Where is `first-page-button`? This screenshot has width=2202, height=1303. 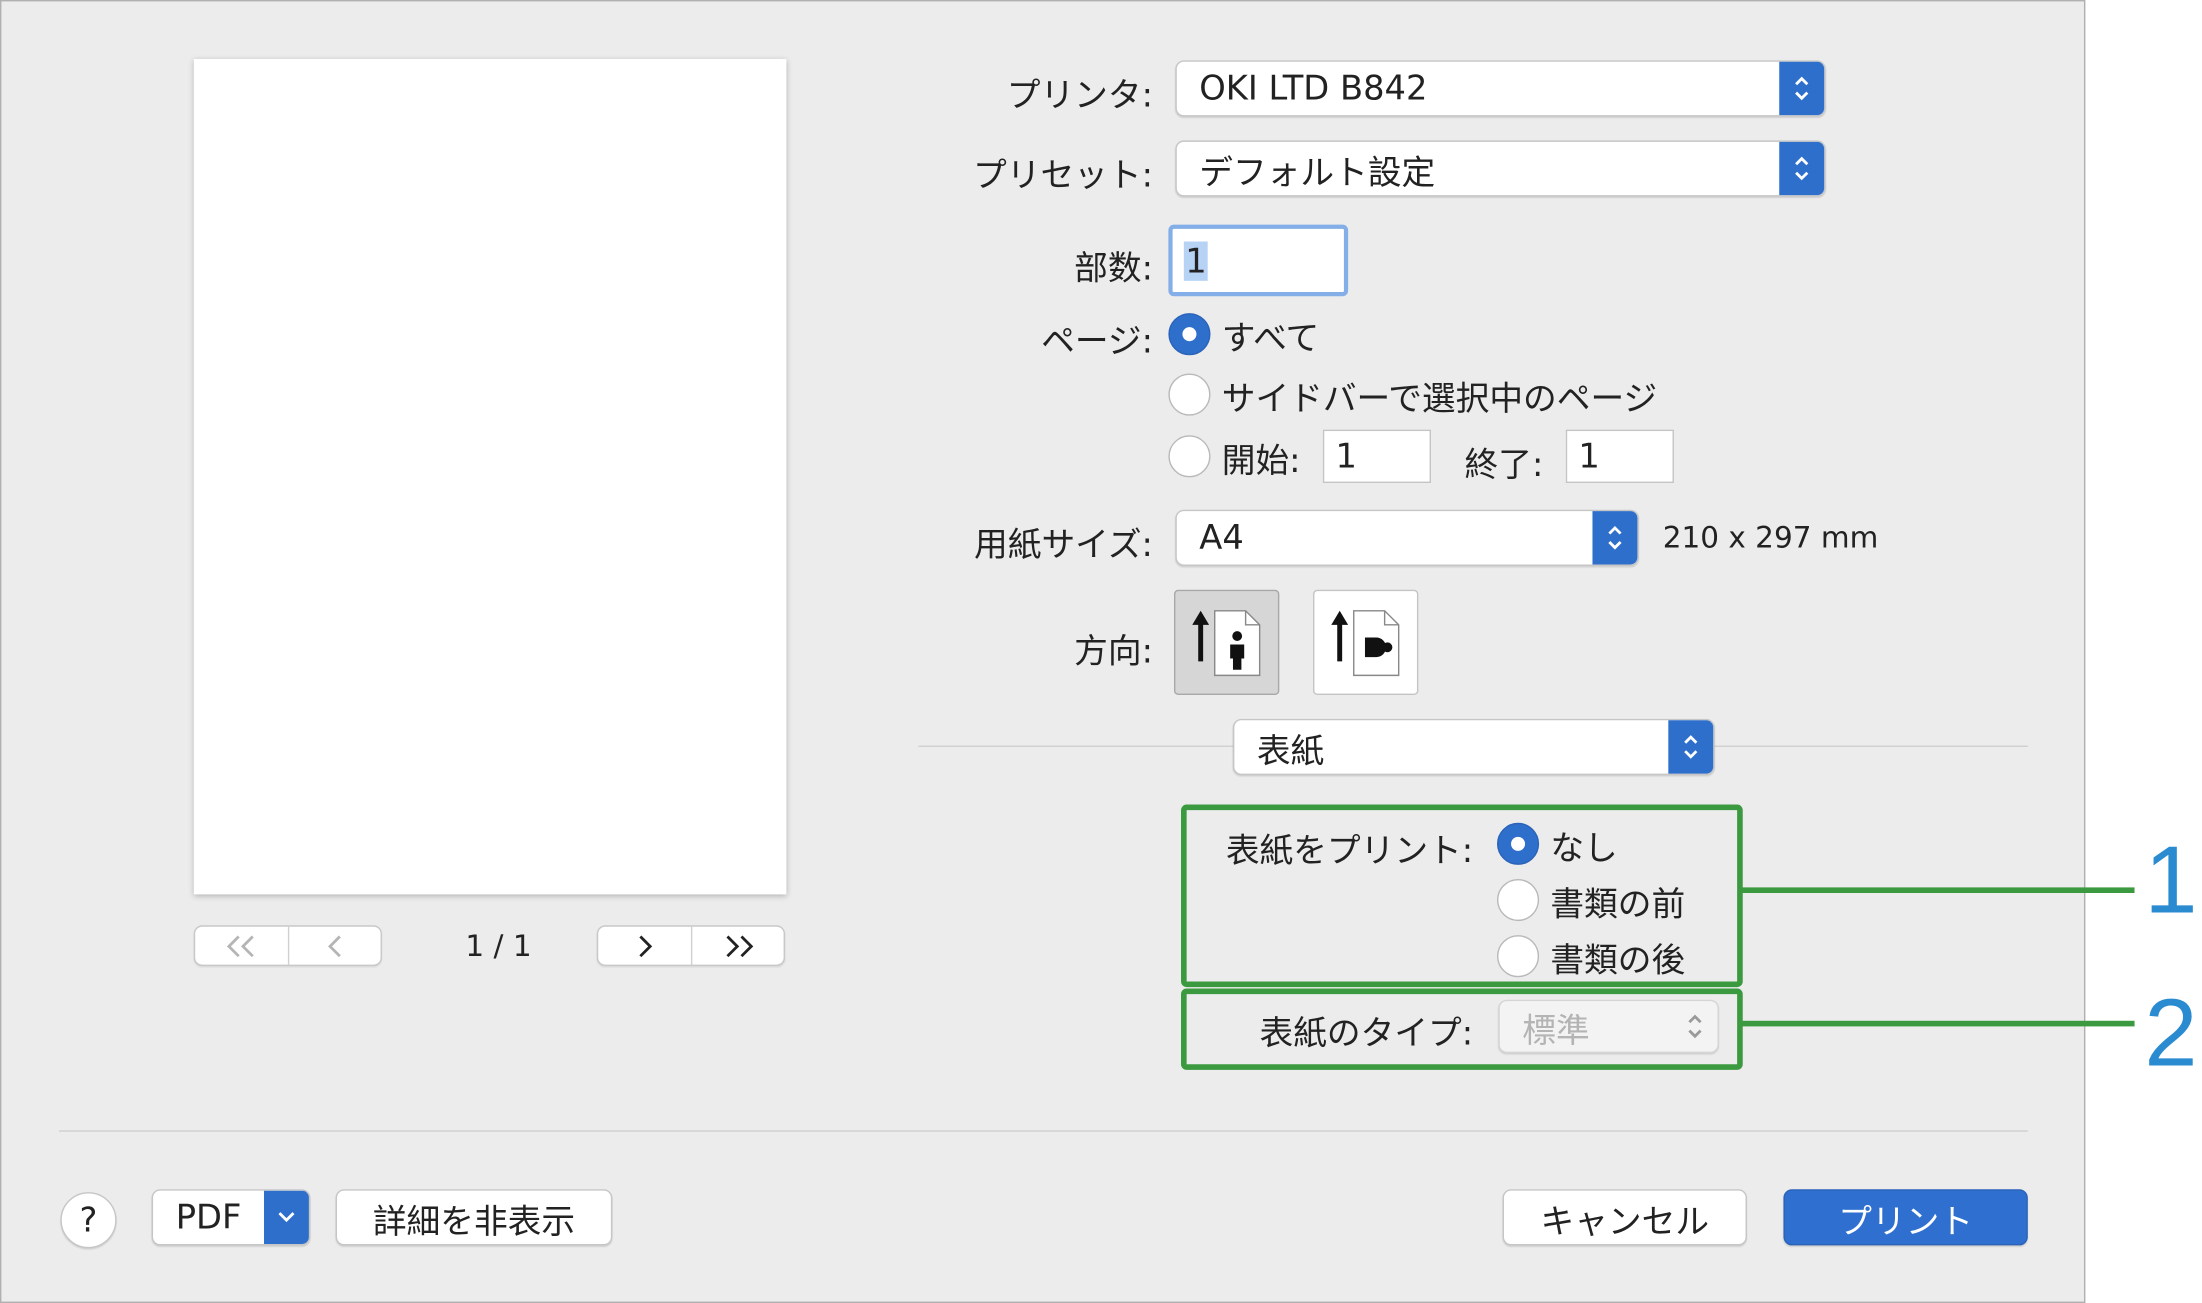 first-page-button is located at coordinates (241, 946).